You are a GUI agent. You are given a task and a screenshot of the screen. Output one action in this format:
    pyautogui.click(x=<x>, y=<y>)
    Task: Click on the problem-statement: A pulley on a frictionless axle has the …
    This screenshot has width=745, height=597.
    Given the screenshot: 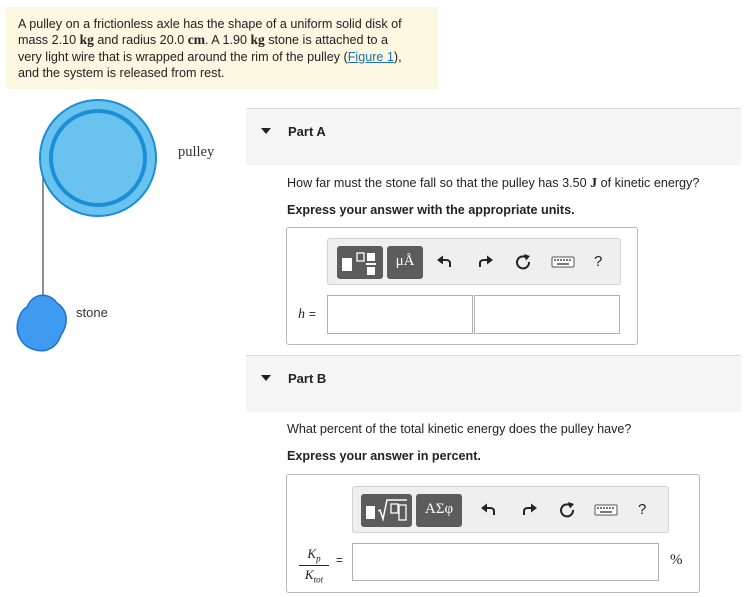 What is the action you would take?
    pyautogui.click(x=222, y=48)
    